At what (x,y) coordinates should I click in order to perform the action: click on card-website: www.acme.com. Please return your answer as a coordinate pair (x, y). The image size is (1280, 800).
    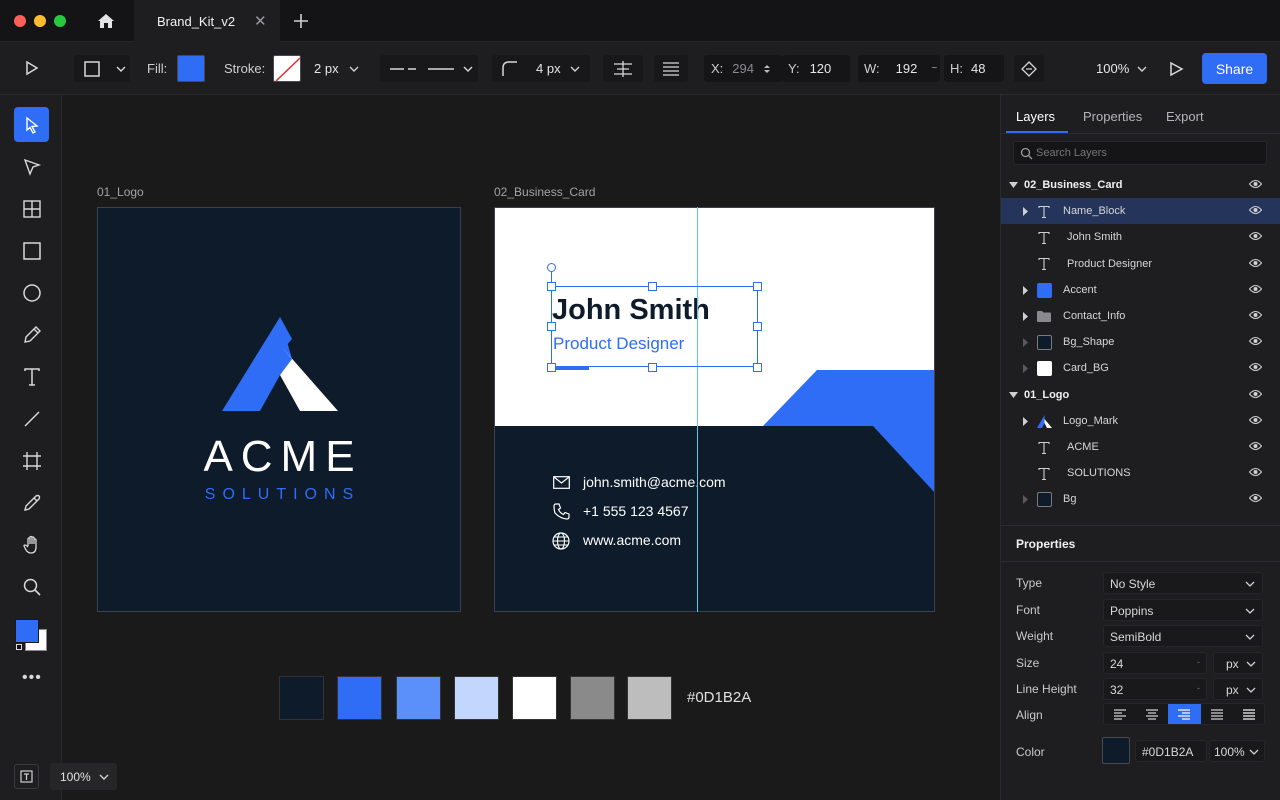
    Looking at the image, I should click on (632, 540).